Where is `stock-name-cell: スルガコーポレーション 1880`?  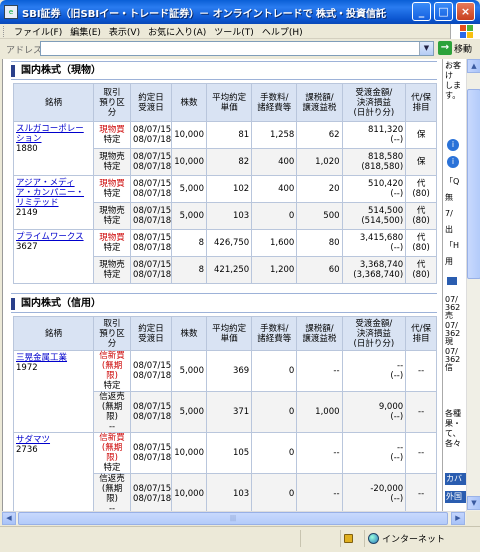 stock-name-cell: スルガコーポレーション 1880 is located at coordinates (53, 148).